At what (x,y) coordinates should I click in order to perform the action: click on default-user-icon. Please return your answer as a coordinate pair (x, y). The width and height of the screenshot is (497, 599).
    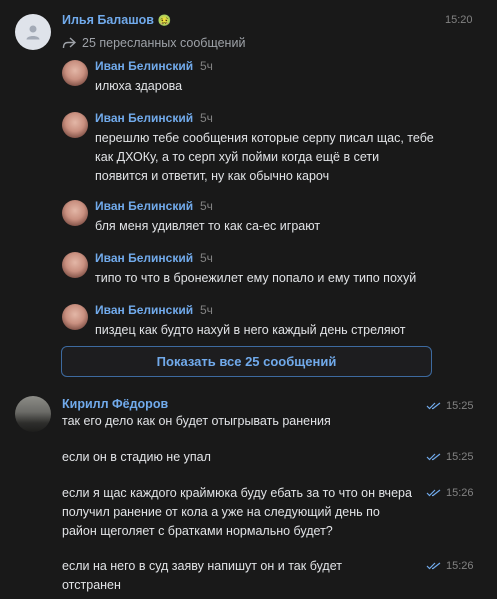
    Looking at the image, I should click on (33, 32).